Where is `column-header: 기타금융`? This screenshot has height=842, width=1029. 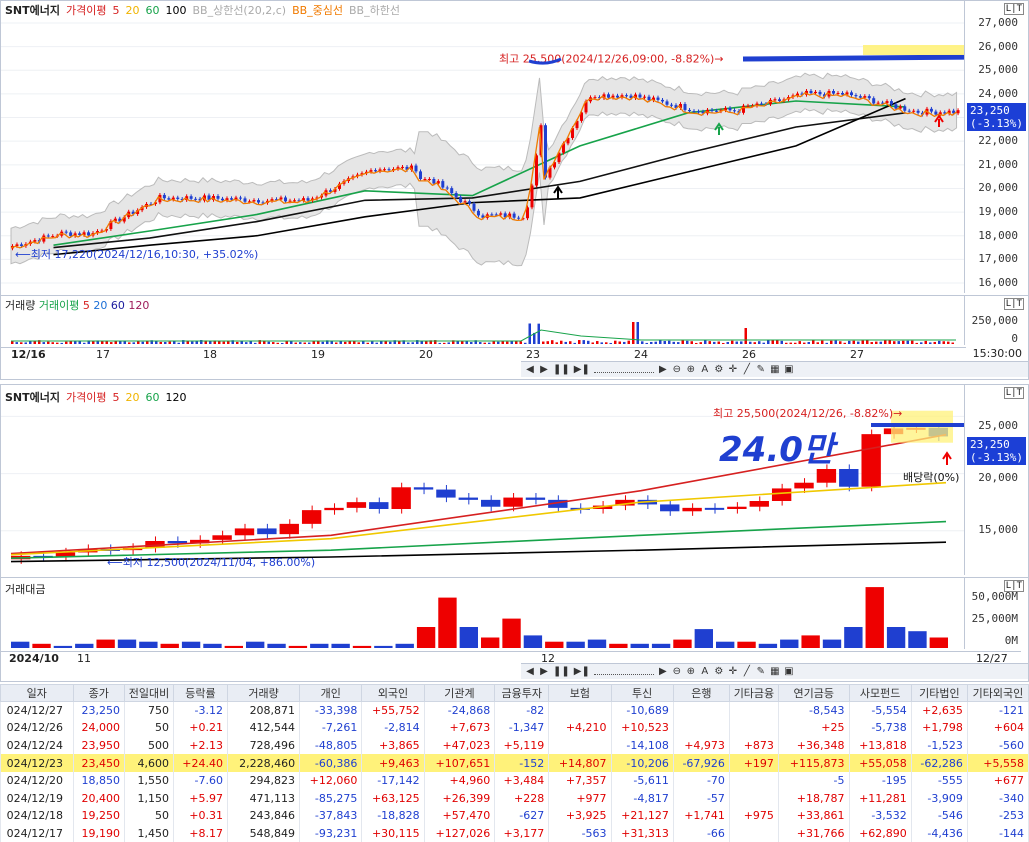
column-header: 기타금융 is located at coordinates (753, 693).